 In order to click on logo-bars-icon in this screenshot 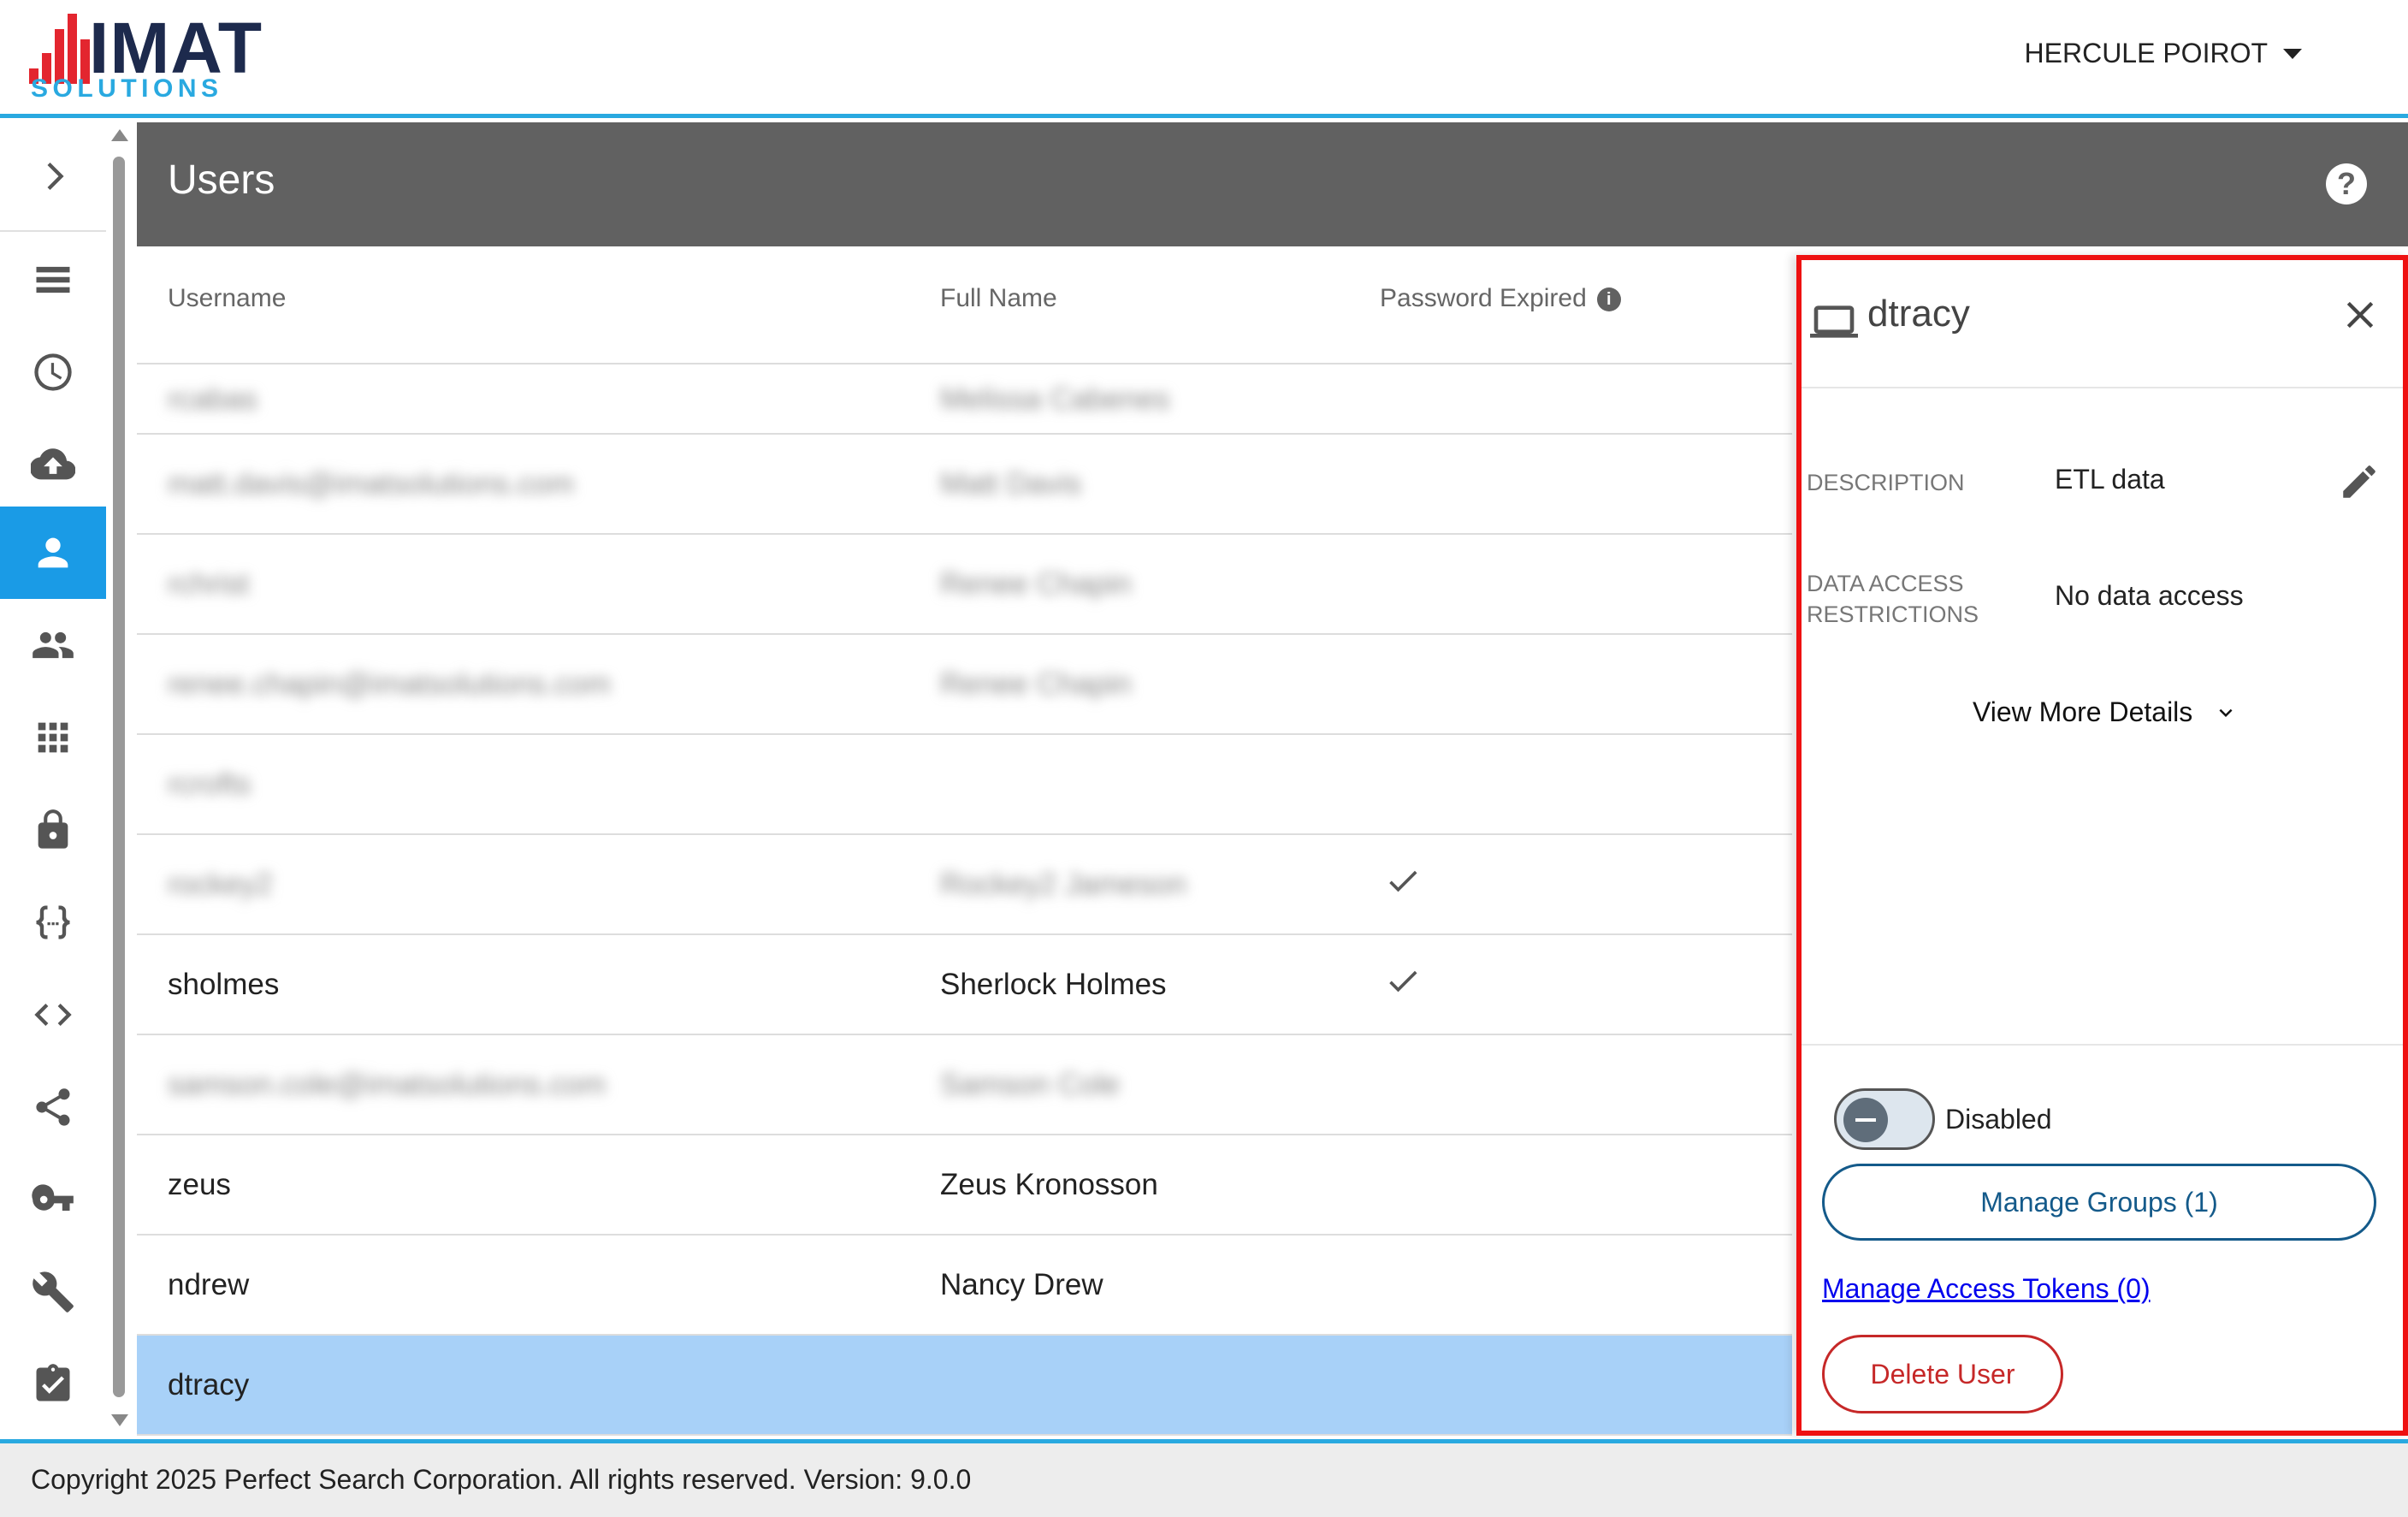, I will do `click(60, 49)`.